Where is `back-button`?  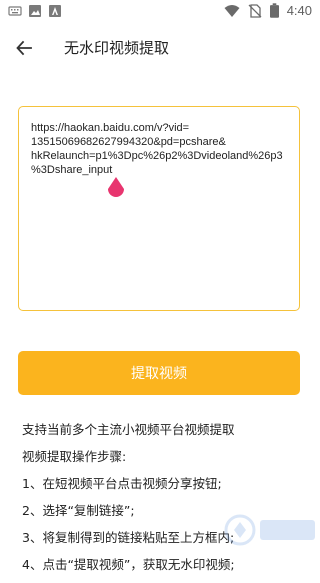
back-button is located at coordinates (24, 48).